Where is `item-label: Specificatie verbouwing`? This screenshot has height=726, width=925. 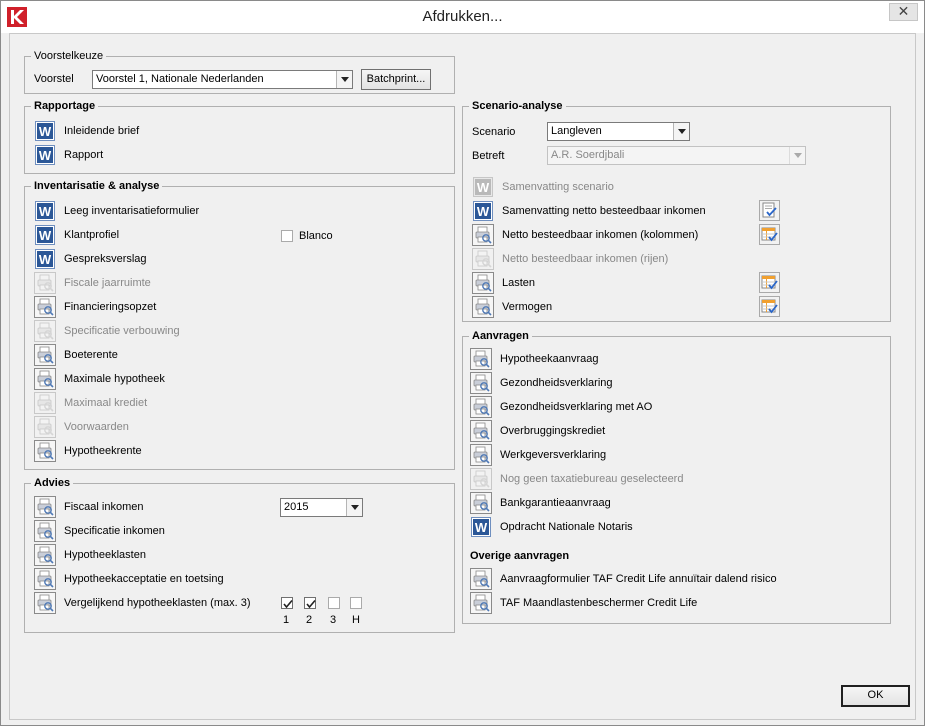 item-label: Specificatie verbouwing is located at coordinates (122, 331).